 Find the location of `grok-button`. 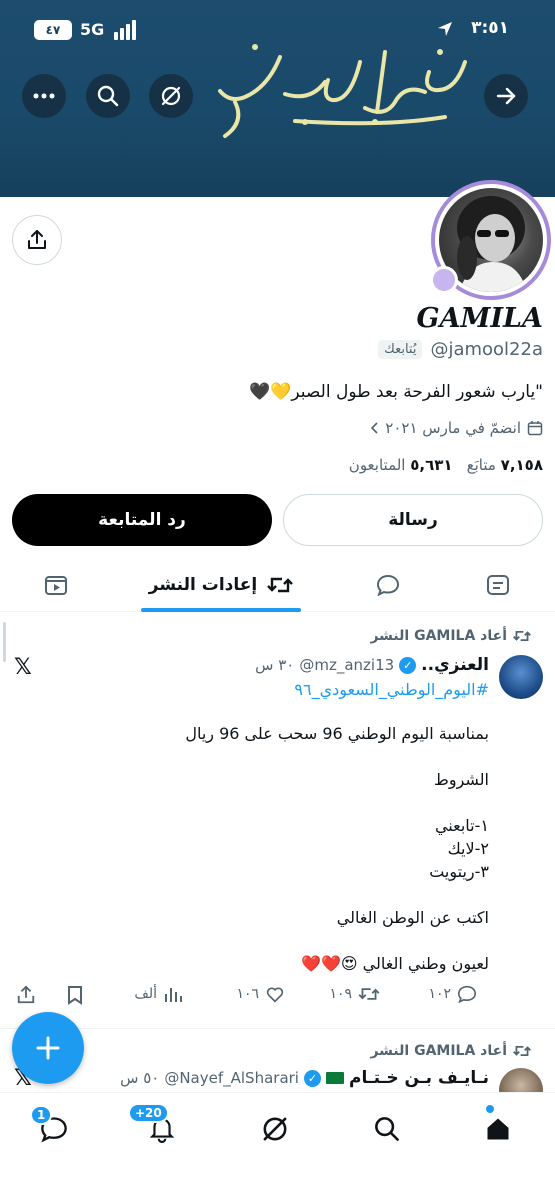

grok-button is located at coordinates (171, 96).